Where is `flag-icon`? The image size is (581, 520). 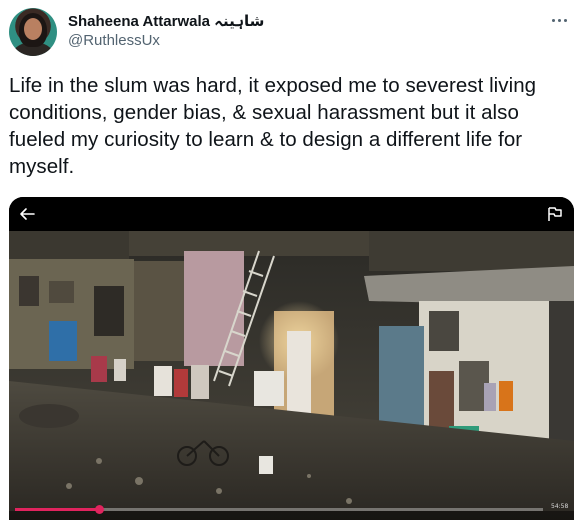
flag-icon is located at coordinates (555, 214).